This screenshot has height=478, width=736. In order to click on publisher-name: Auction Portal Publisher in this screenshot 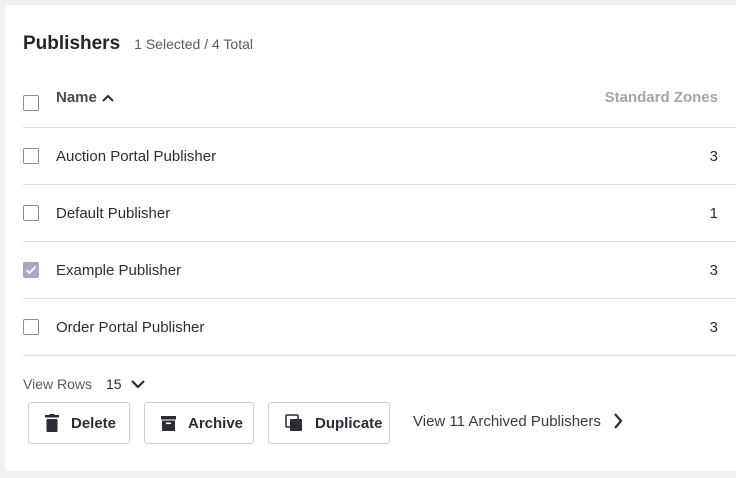, I will do `click(136, 156)`.